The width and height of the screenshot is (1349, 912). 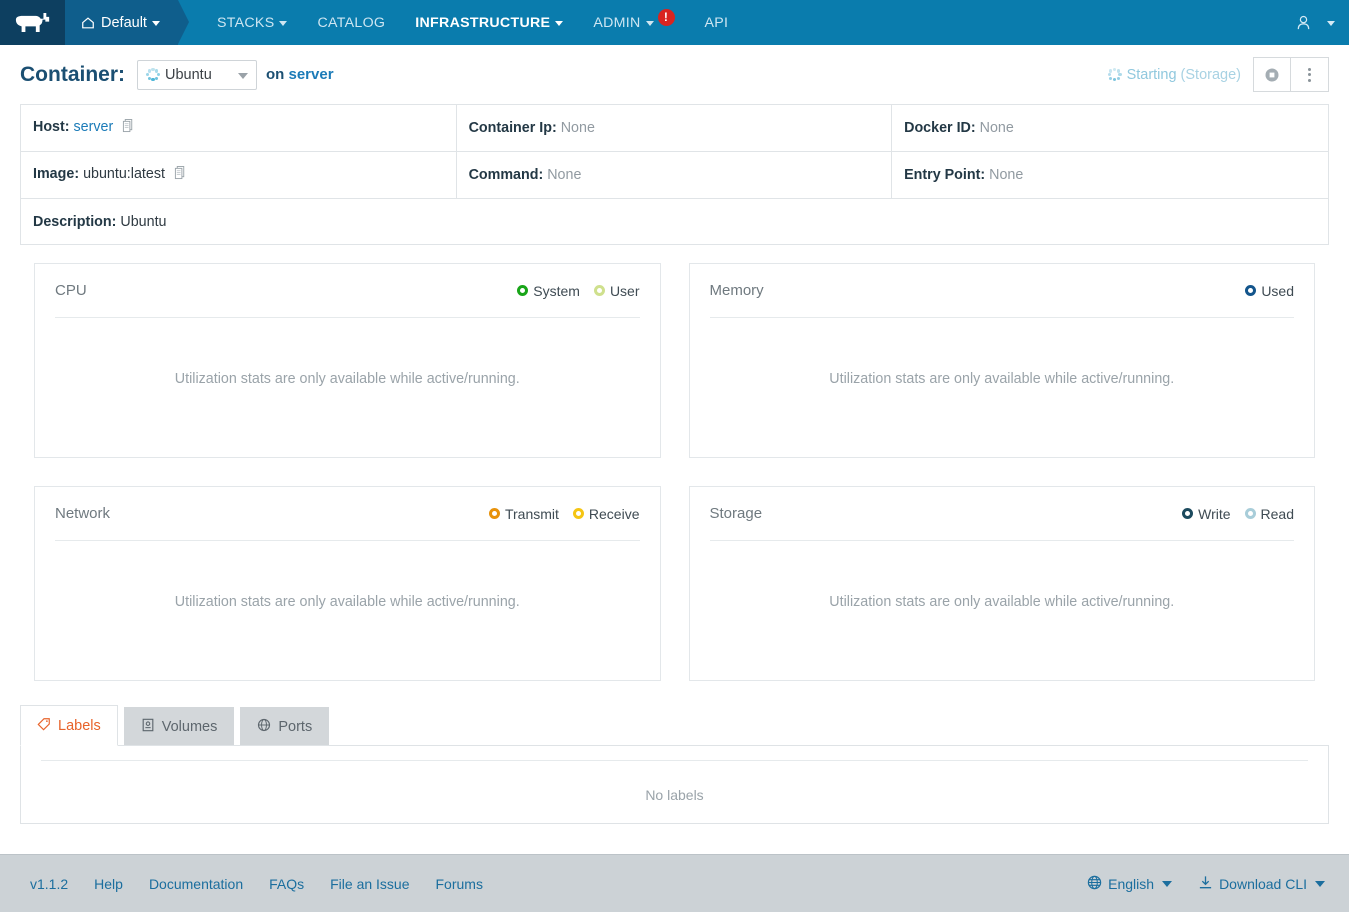 I want to click on volume-icon, so click(x=148, y=727).